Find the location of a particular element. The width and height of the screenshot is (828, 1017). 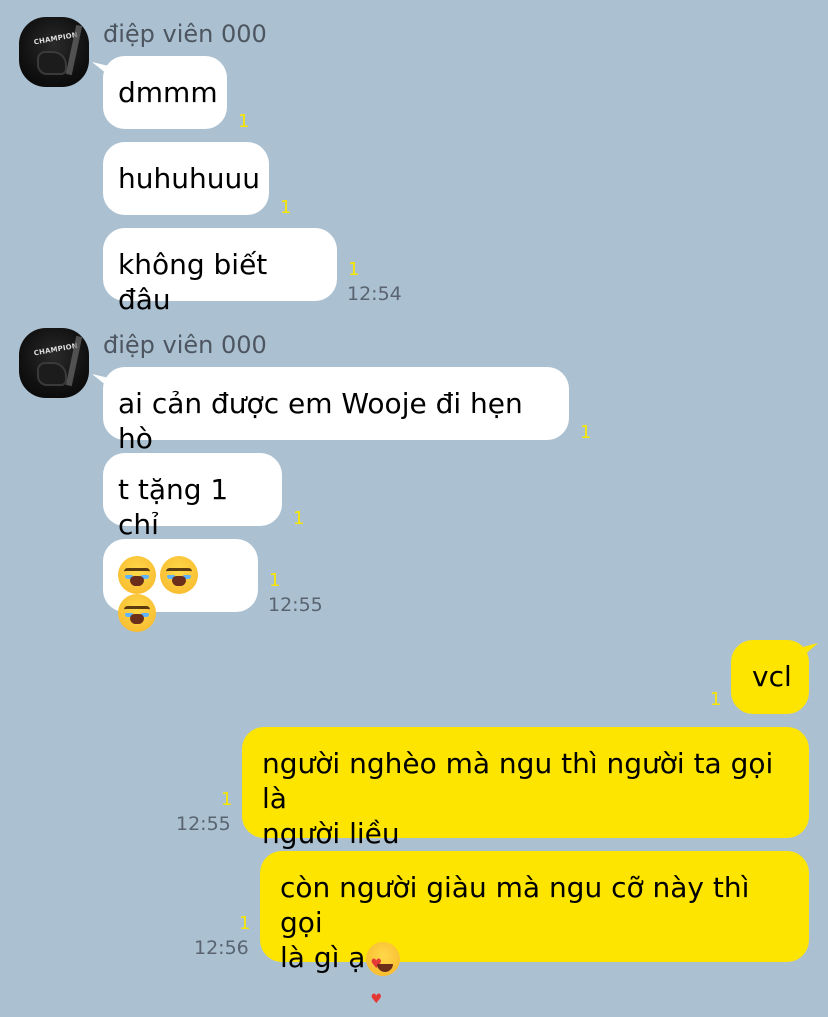

message-text: vcl is located at coordinates (772, 676).